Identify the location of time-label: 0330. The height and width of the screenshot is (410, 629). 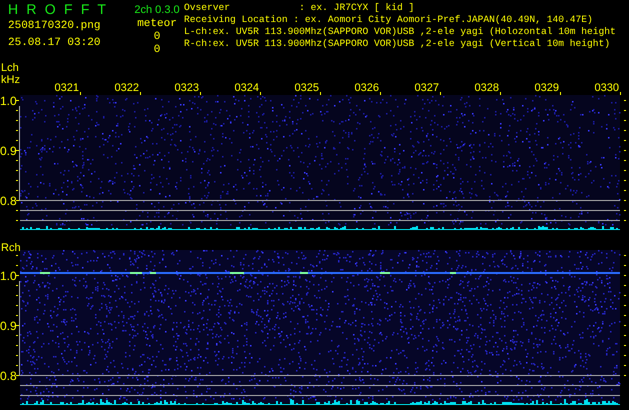
(606, 88).